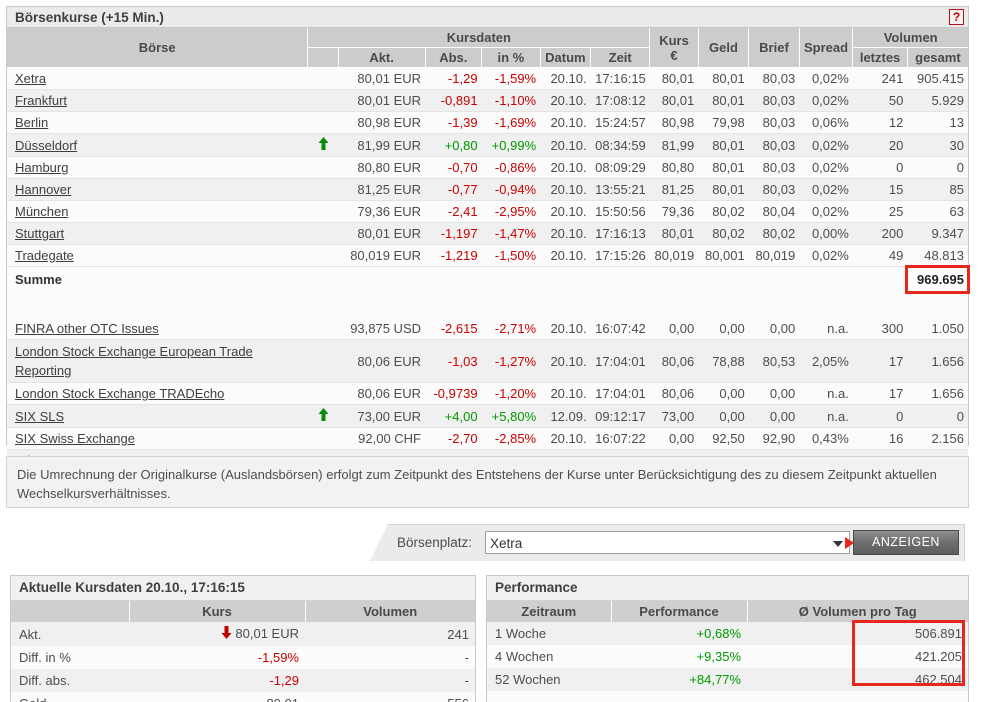  I want to click on performance-row-avg-volume: 462.504, so click(857, 679).